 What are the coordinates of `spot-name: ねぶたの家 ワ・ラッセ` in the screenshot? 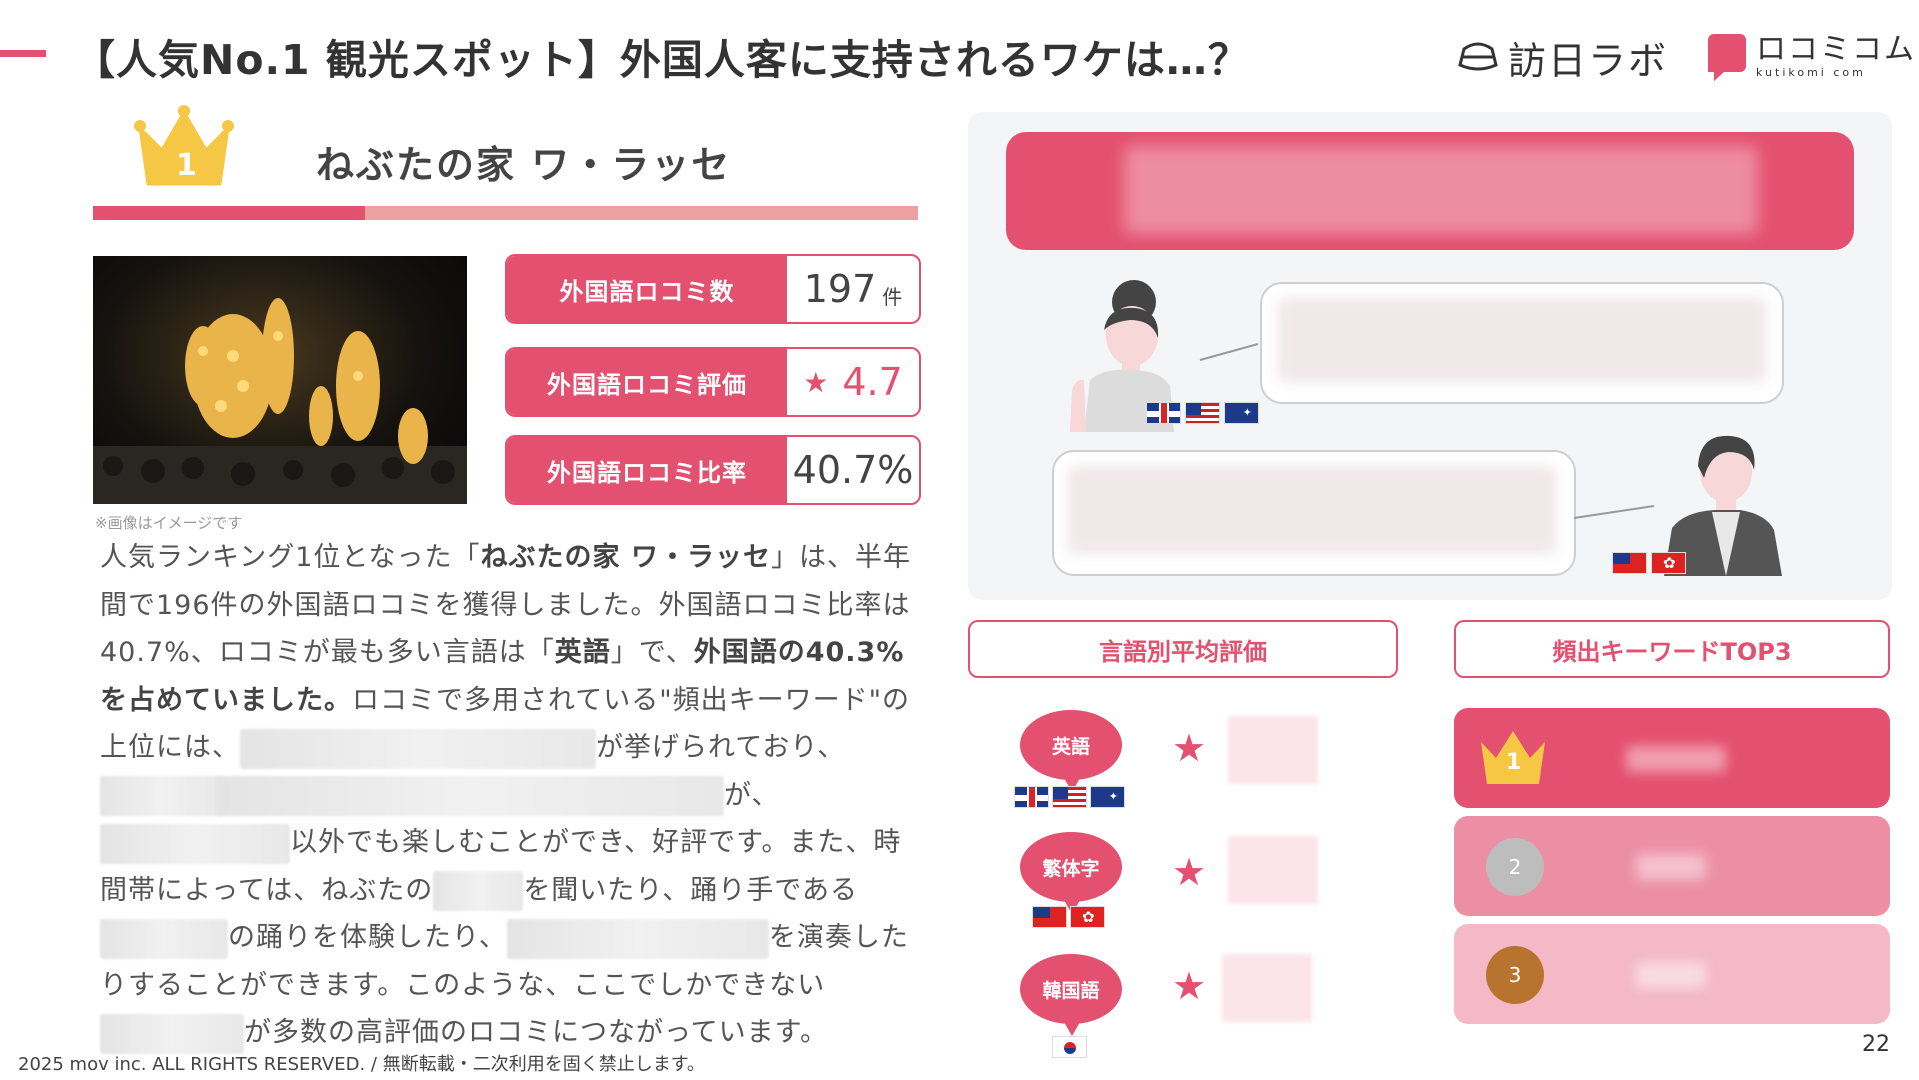 It's located at (524, 165).